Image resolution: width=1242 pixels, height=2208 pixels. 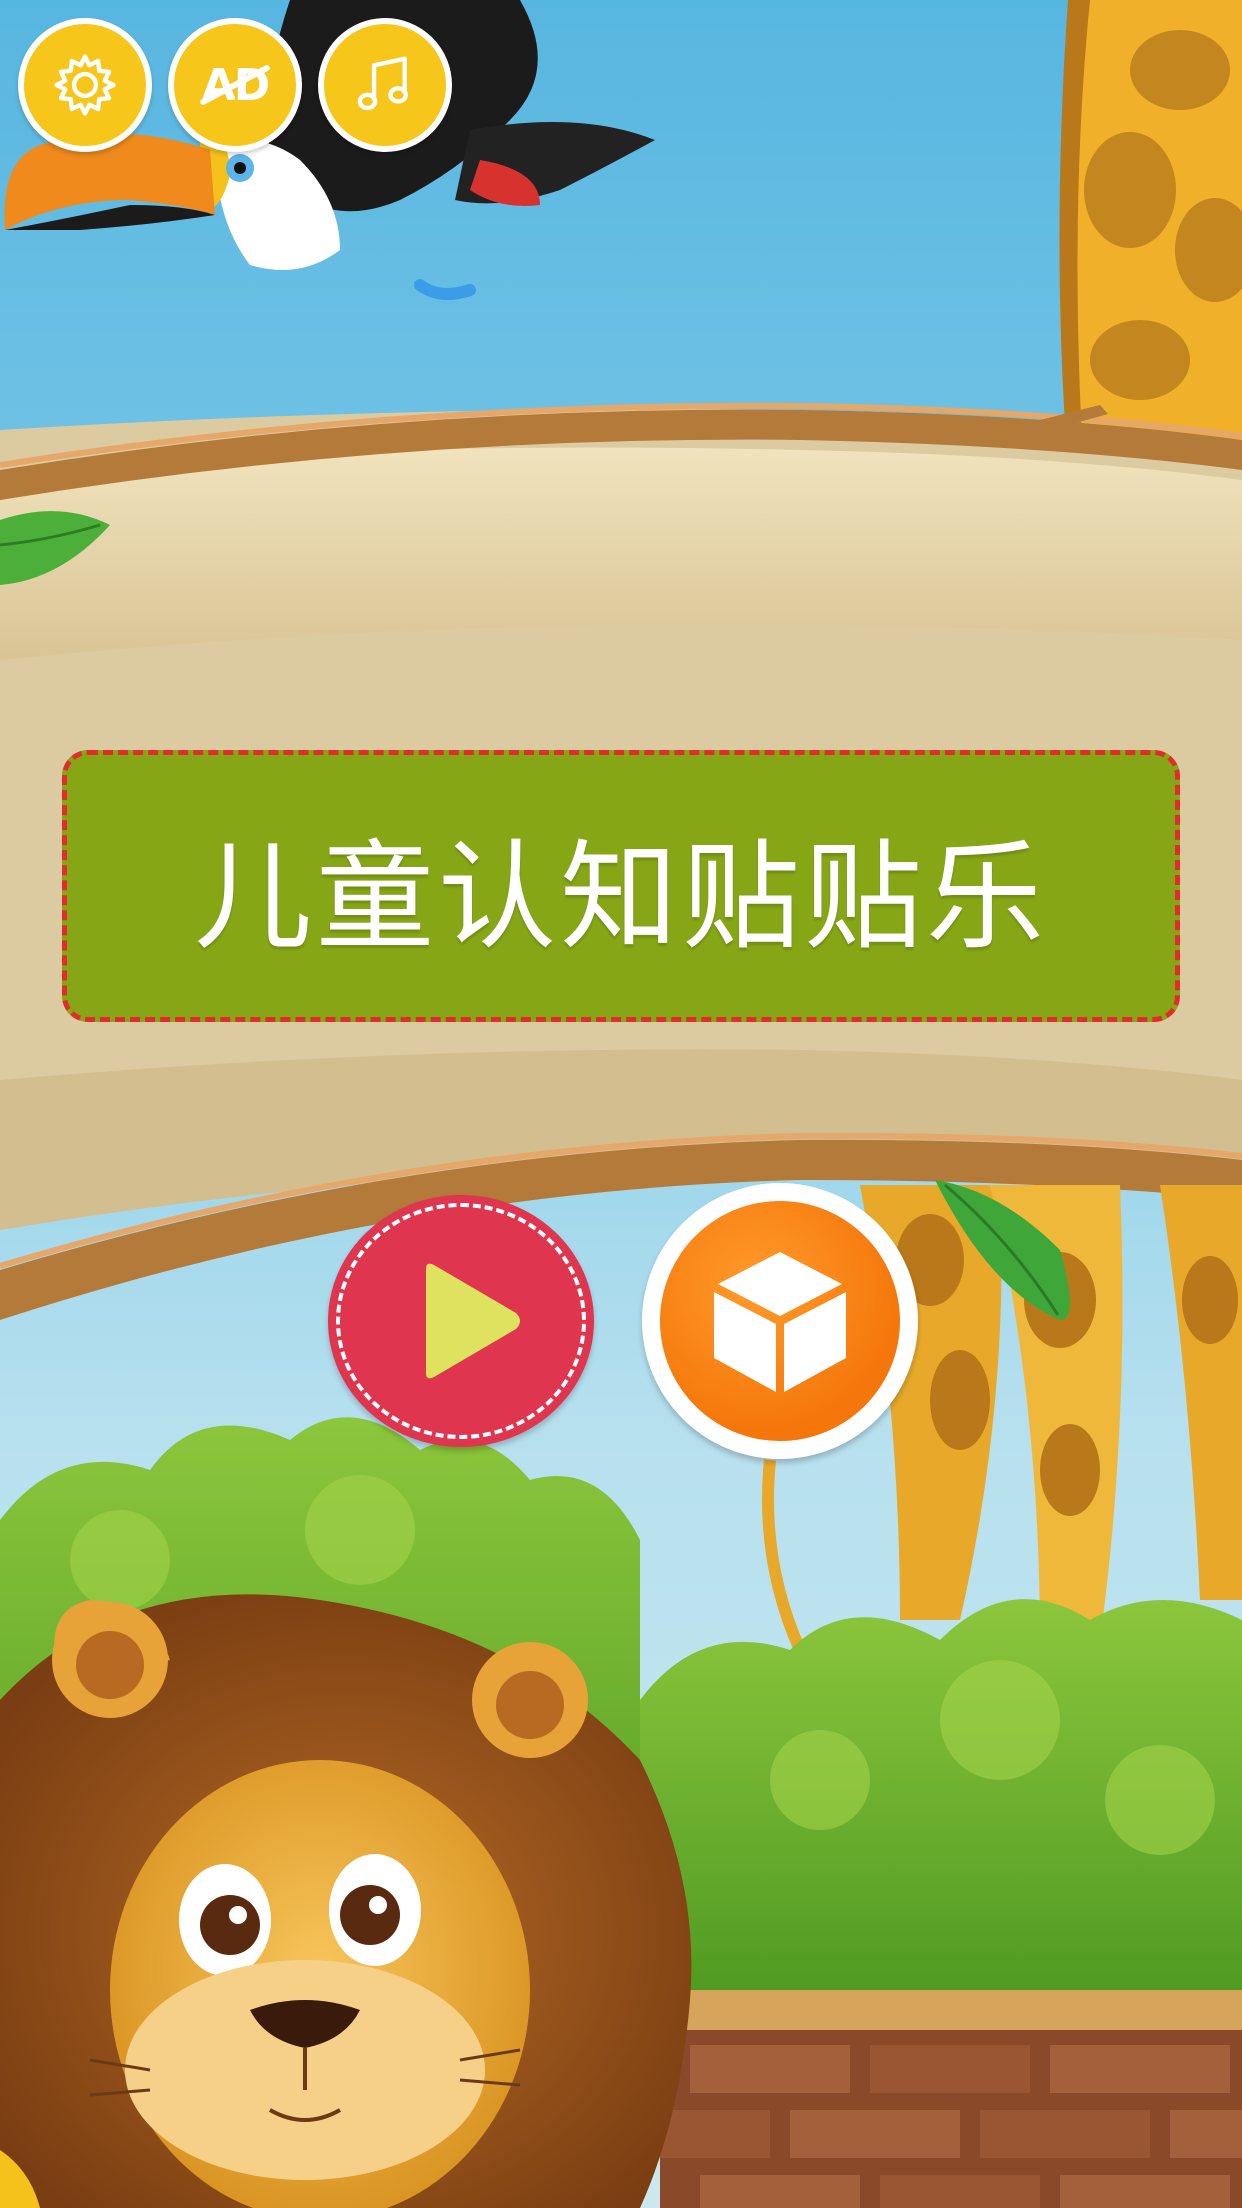 I want to click on giraffe-neck-top, so click(x=1150, y=235).